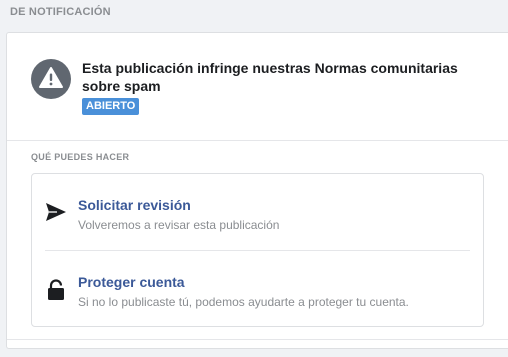 The height and width of the screenshot is (357, 508). What do you see at coordinates (257, 339) in the screenshot?
I see `card-bottom-divider` at bounding box center [257, 339].